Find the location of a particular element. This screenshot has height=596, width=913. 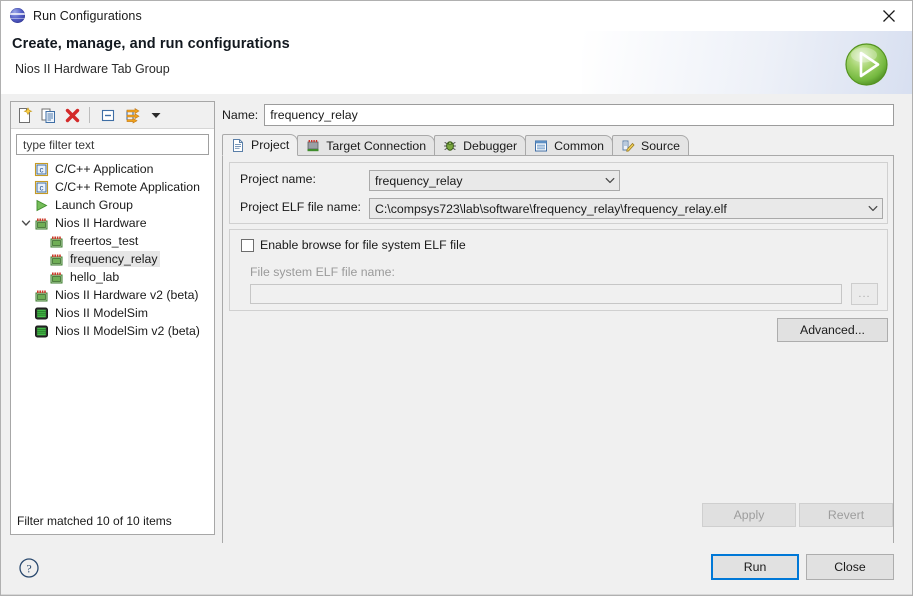

window-title: Run Configurations is located at coordinates (87, 16).